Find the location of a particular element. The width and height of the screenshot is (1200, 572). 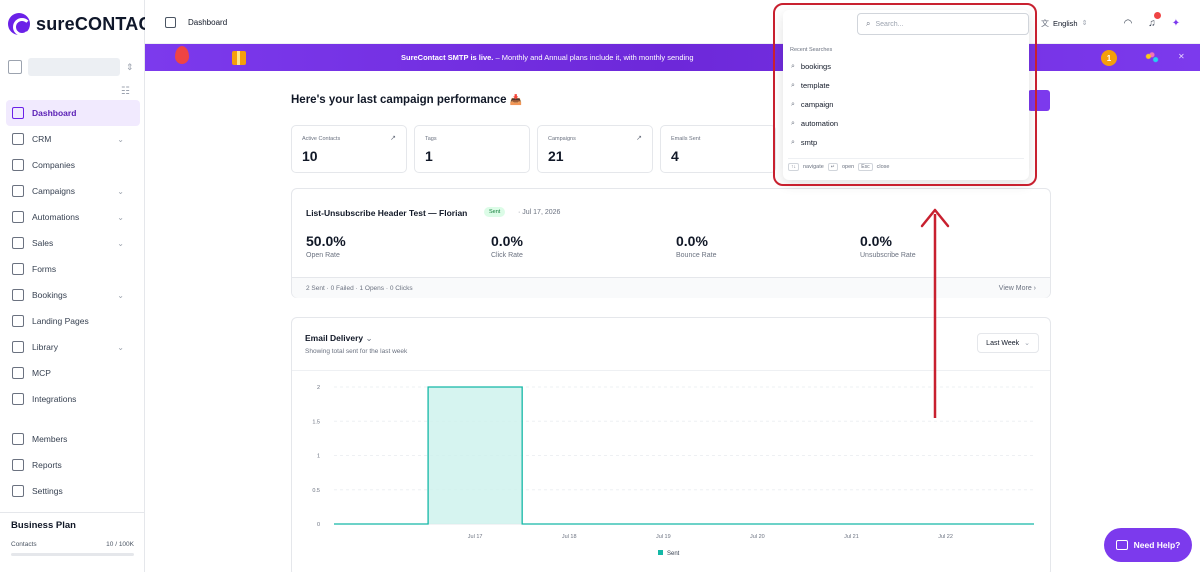

workspace-icon is located at coordinates (15, 67).